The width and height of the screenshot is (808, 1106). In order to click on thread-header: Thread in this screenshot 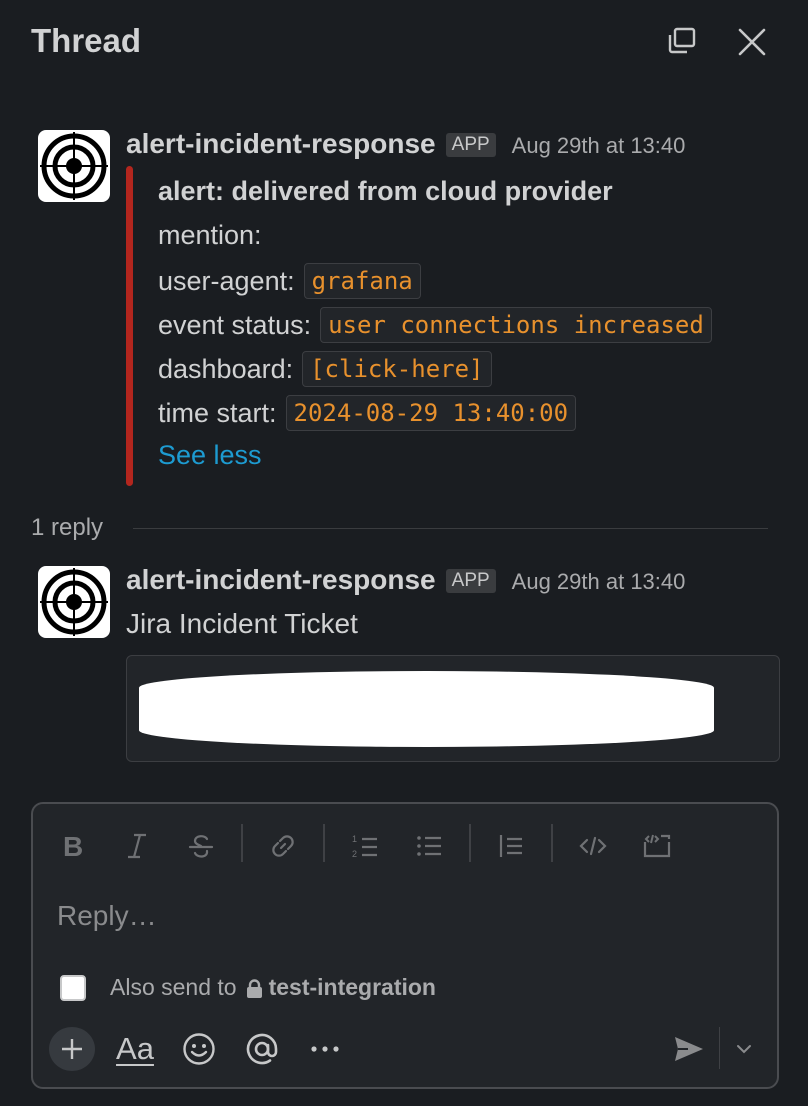, I will do `click(404, 43)`.